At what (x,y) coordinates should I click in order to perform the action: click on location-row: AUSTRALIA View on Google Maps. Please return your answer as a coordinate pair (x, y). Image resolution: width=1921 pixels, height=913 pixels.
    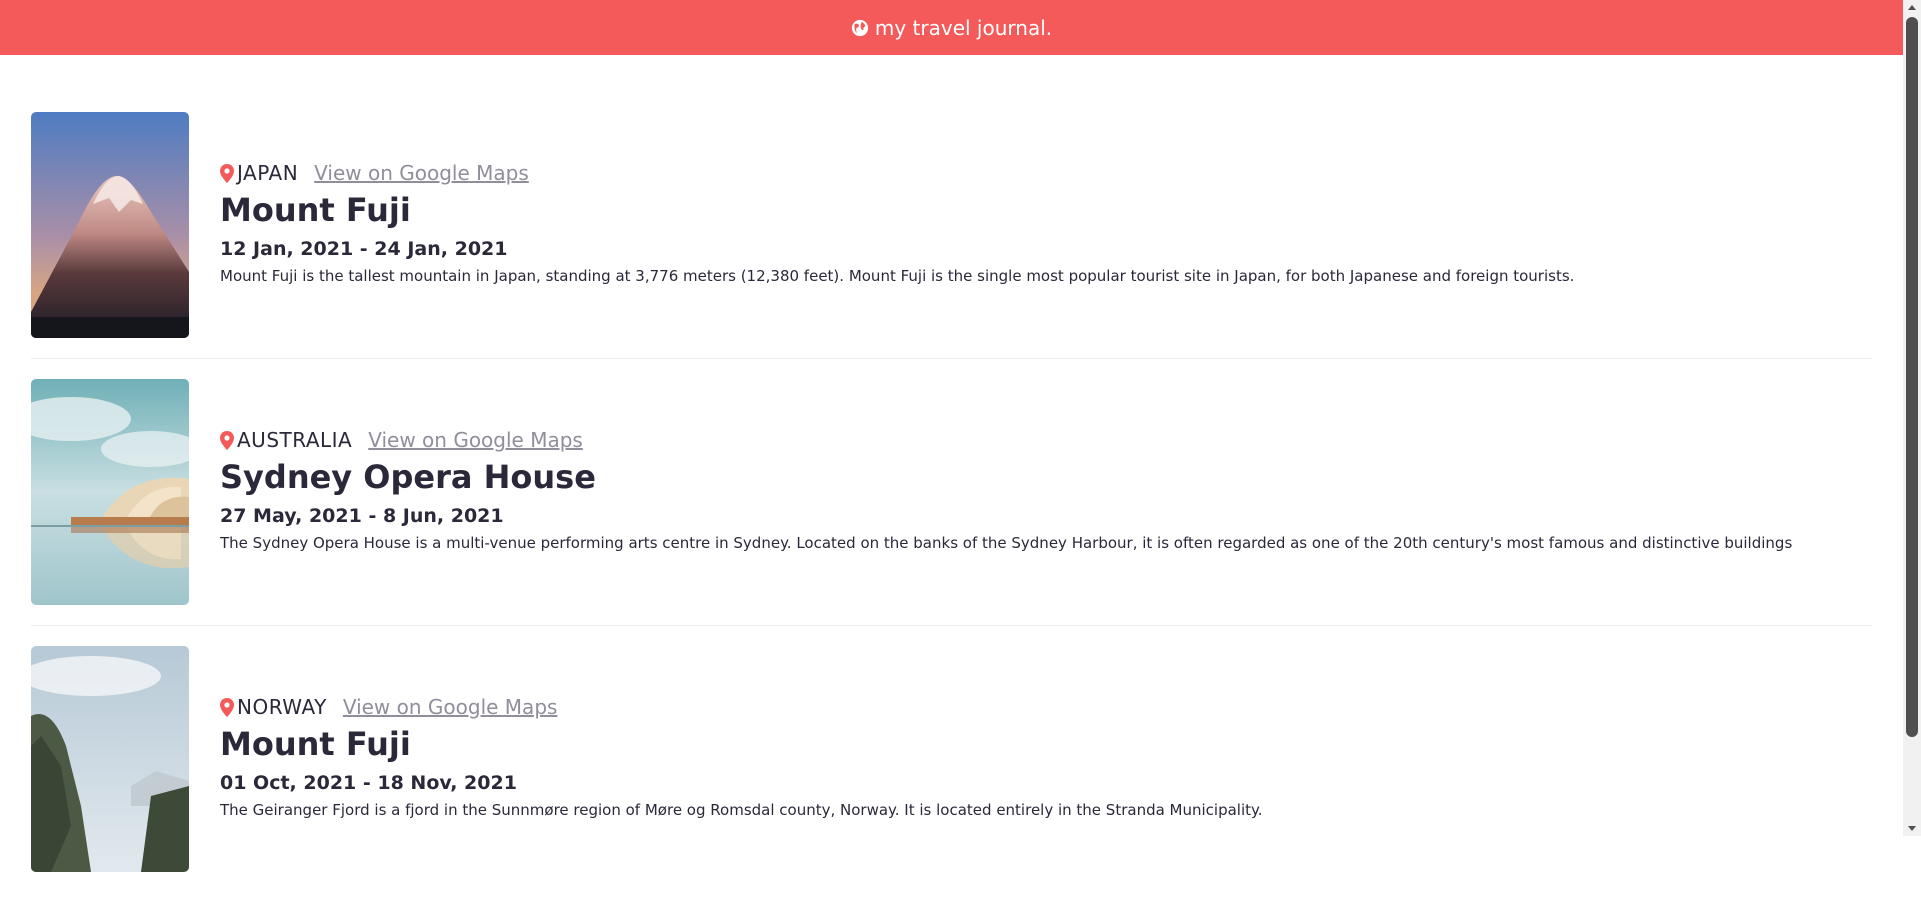
    Looking at the image, I should click on (1046, 440).